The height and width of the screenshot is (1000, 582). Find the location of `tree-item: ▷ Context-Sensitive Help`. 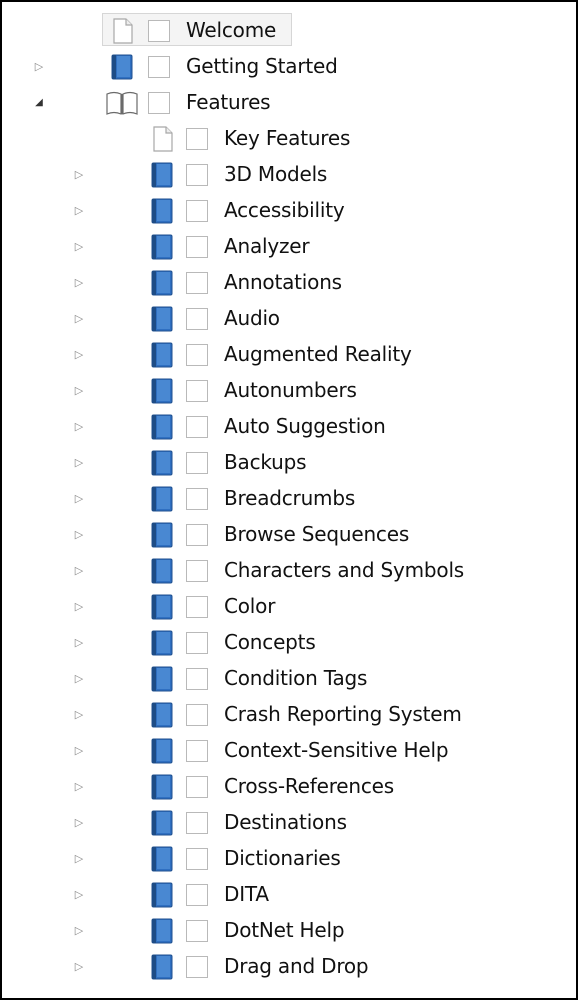

tree-item: ▷ Context-Sensitive Help is located at coordinates (289, 750).